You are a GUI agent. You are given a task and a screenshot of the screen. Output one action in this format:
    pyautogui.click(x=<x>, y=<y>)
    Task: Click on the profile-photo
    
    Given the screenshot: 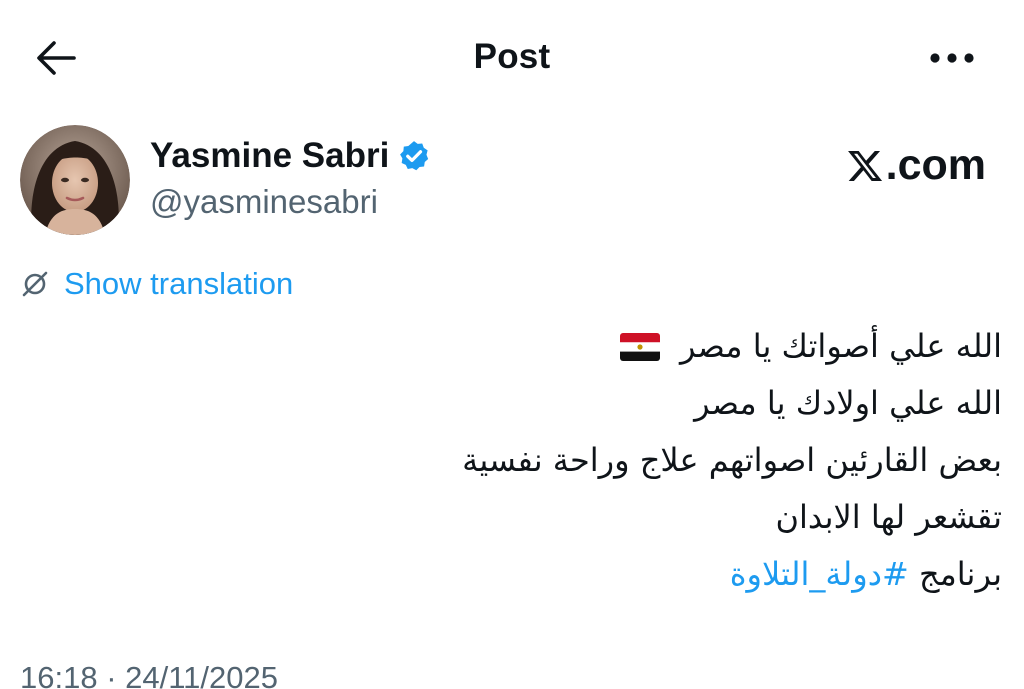 What is the action you would take?
    pyautogui.click(x=75, y=180)
    